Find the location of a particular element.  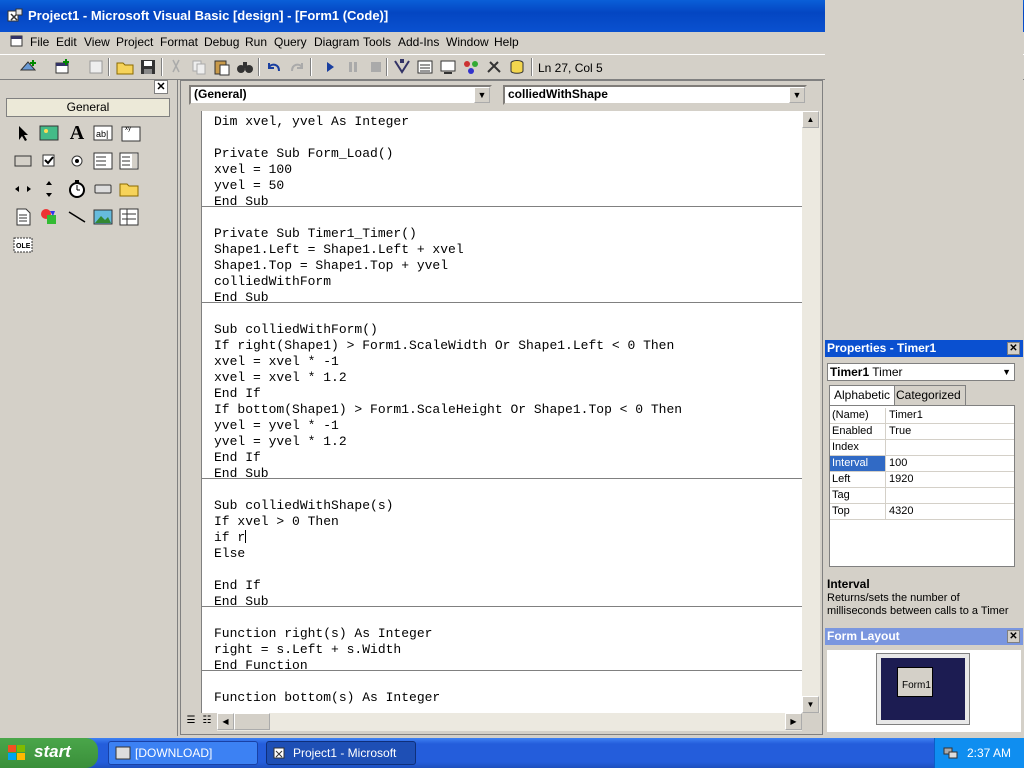

toolbox-icon is located at coordinates (494, 67).